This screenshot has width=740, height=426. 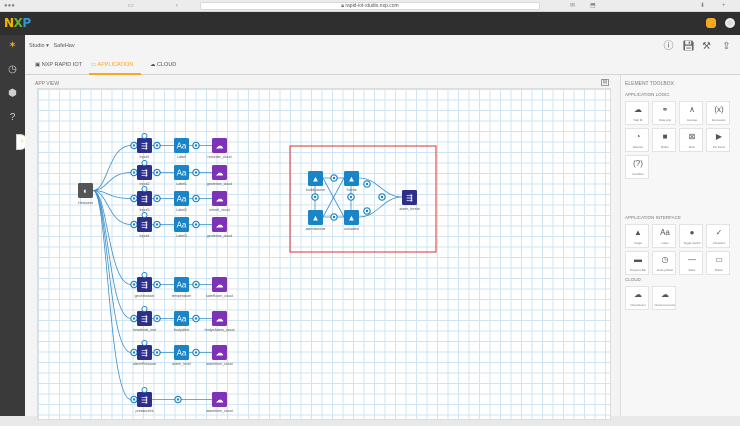 I want to click on toolbox-item: ▶ Per Event, so click(x=718, y=140).